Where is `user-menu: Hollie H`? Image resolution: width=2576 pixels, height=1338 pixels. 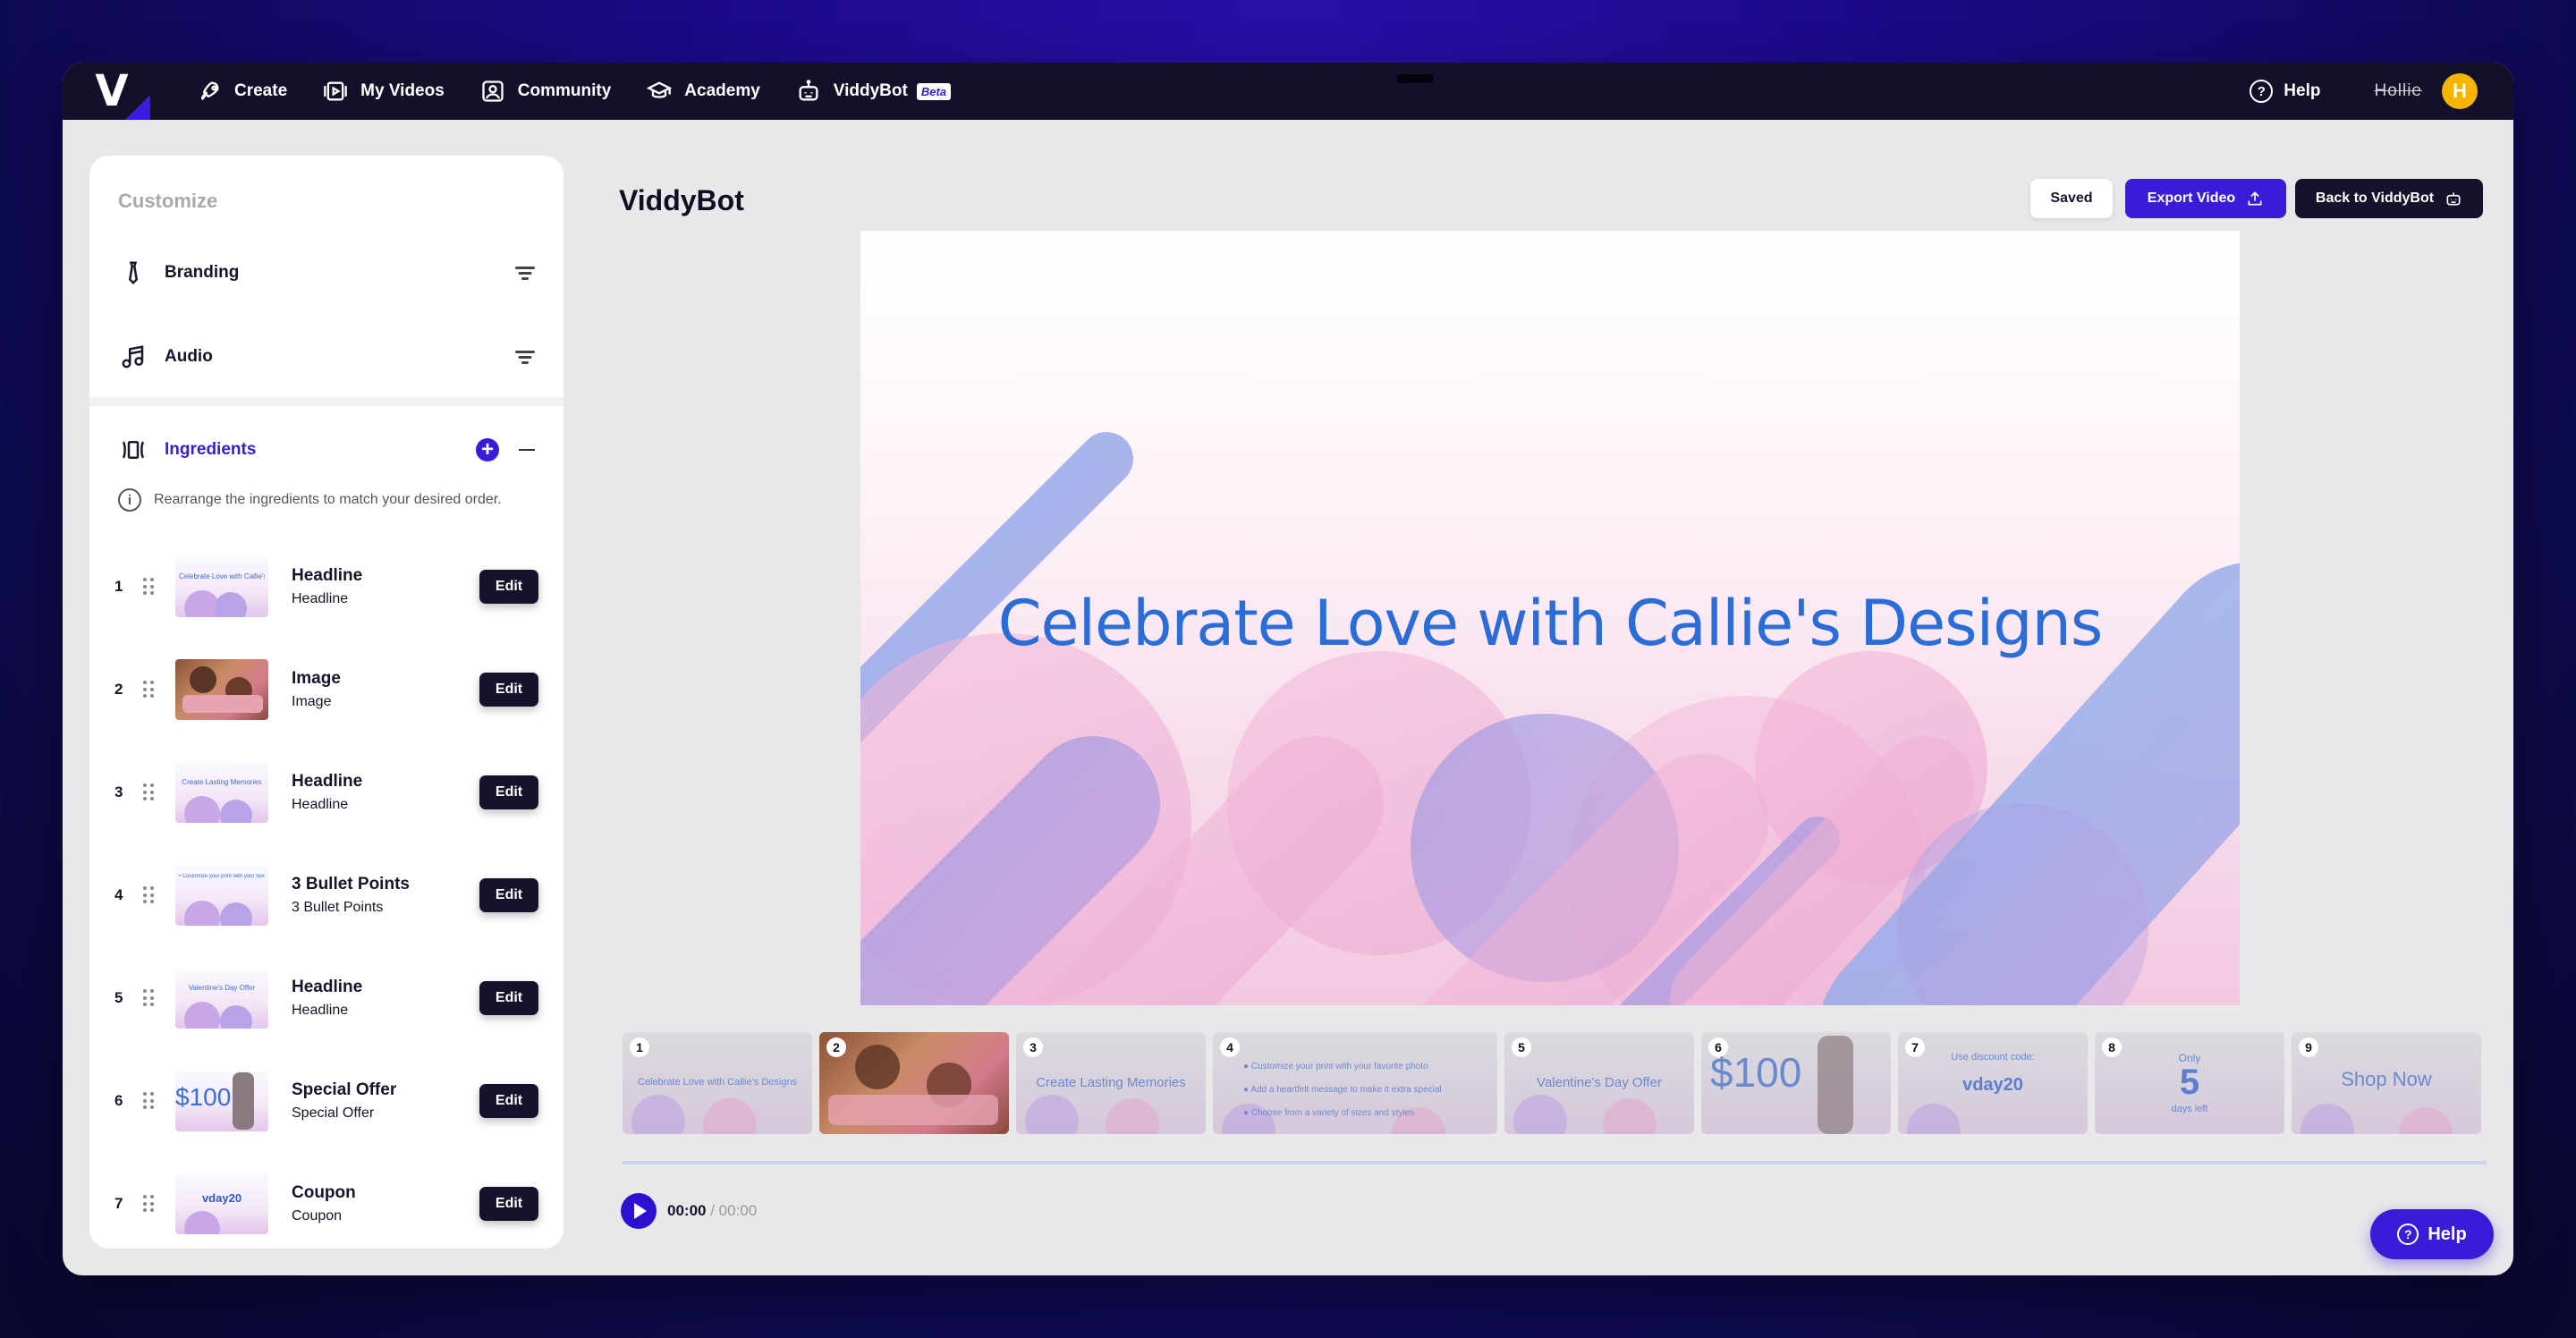 user-menu: Hollie H is located at coordinates (2426, 91).